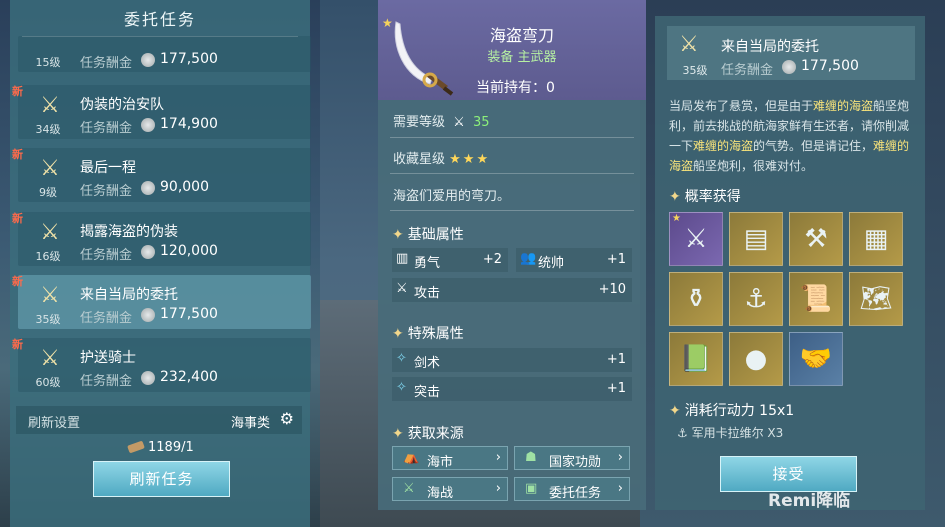 The image size is (945, 527). I want to click on mission-item: 15级 任务酬金 177,500, so click(164, 54).